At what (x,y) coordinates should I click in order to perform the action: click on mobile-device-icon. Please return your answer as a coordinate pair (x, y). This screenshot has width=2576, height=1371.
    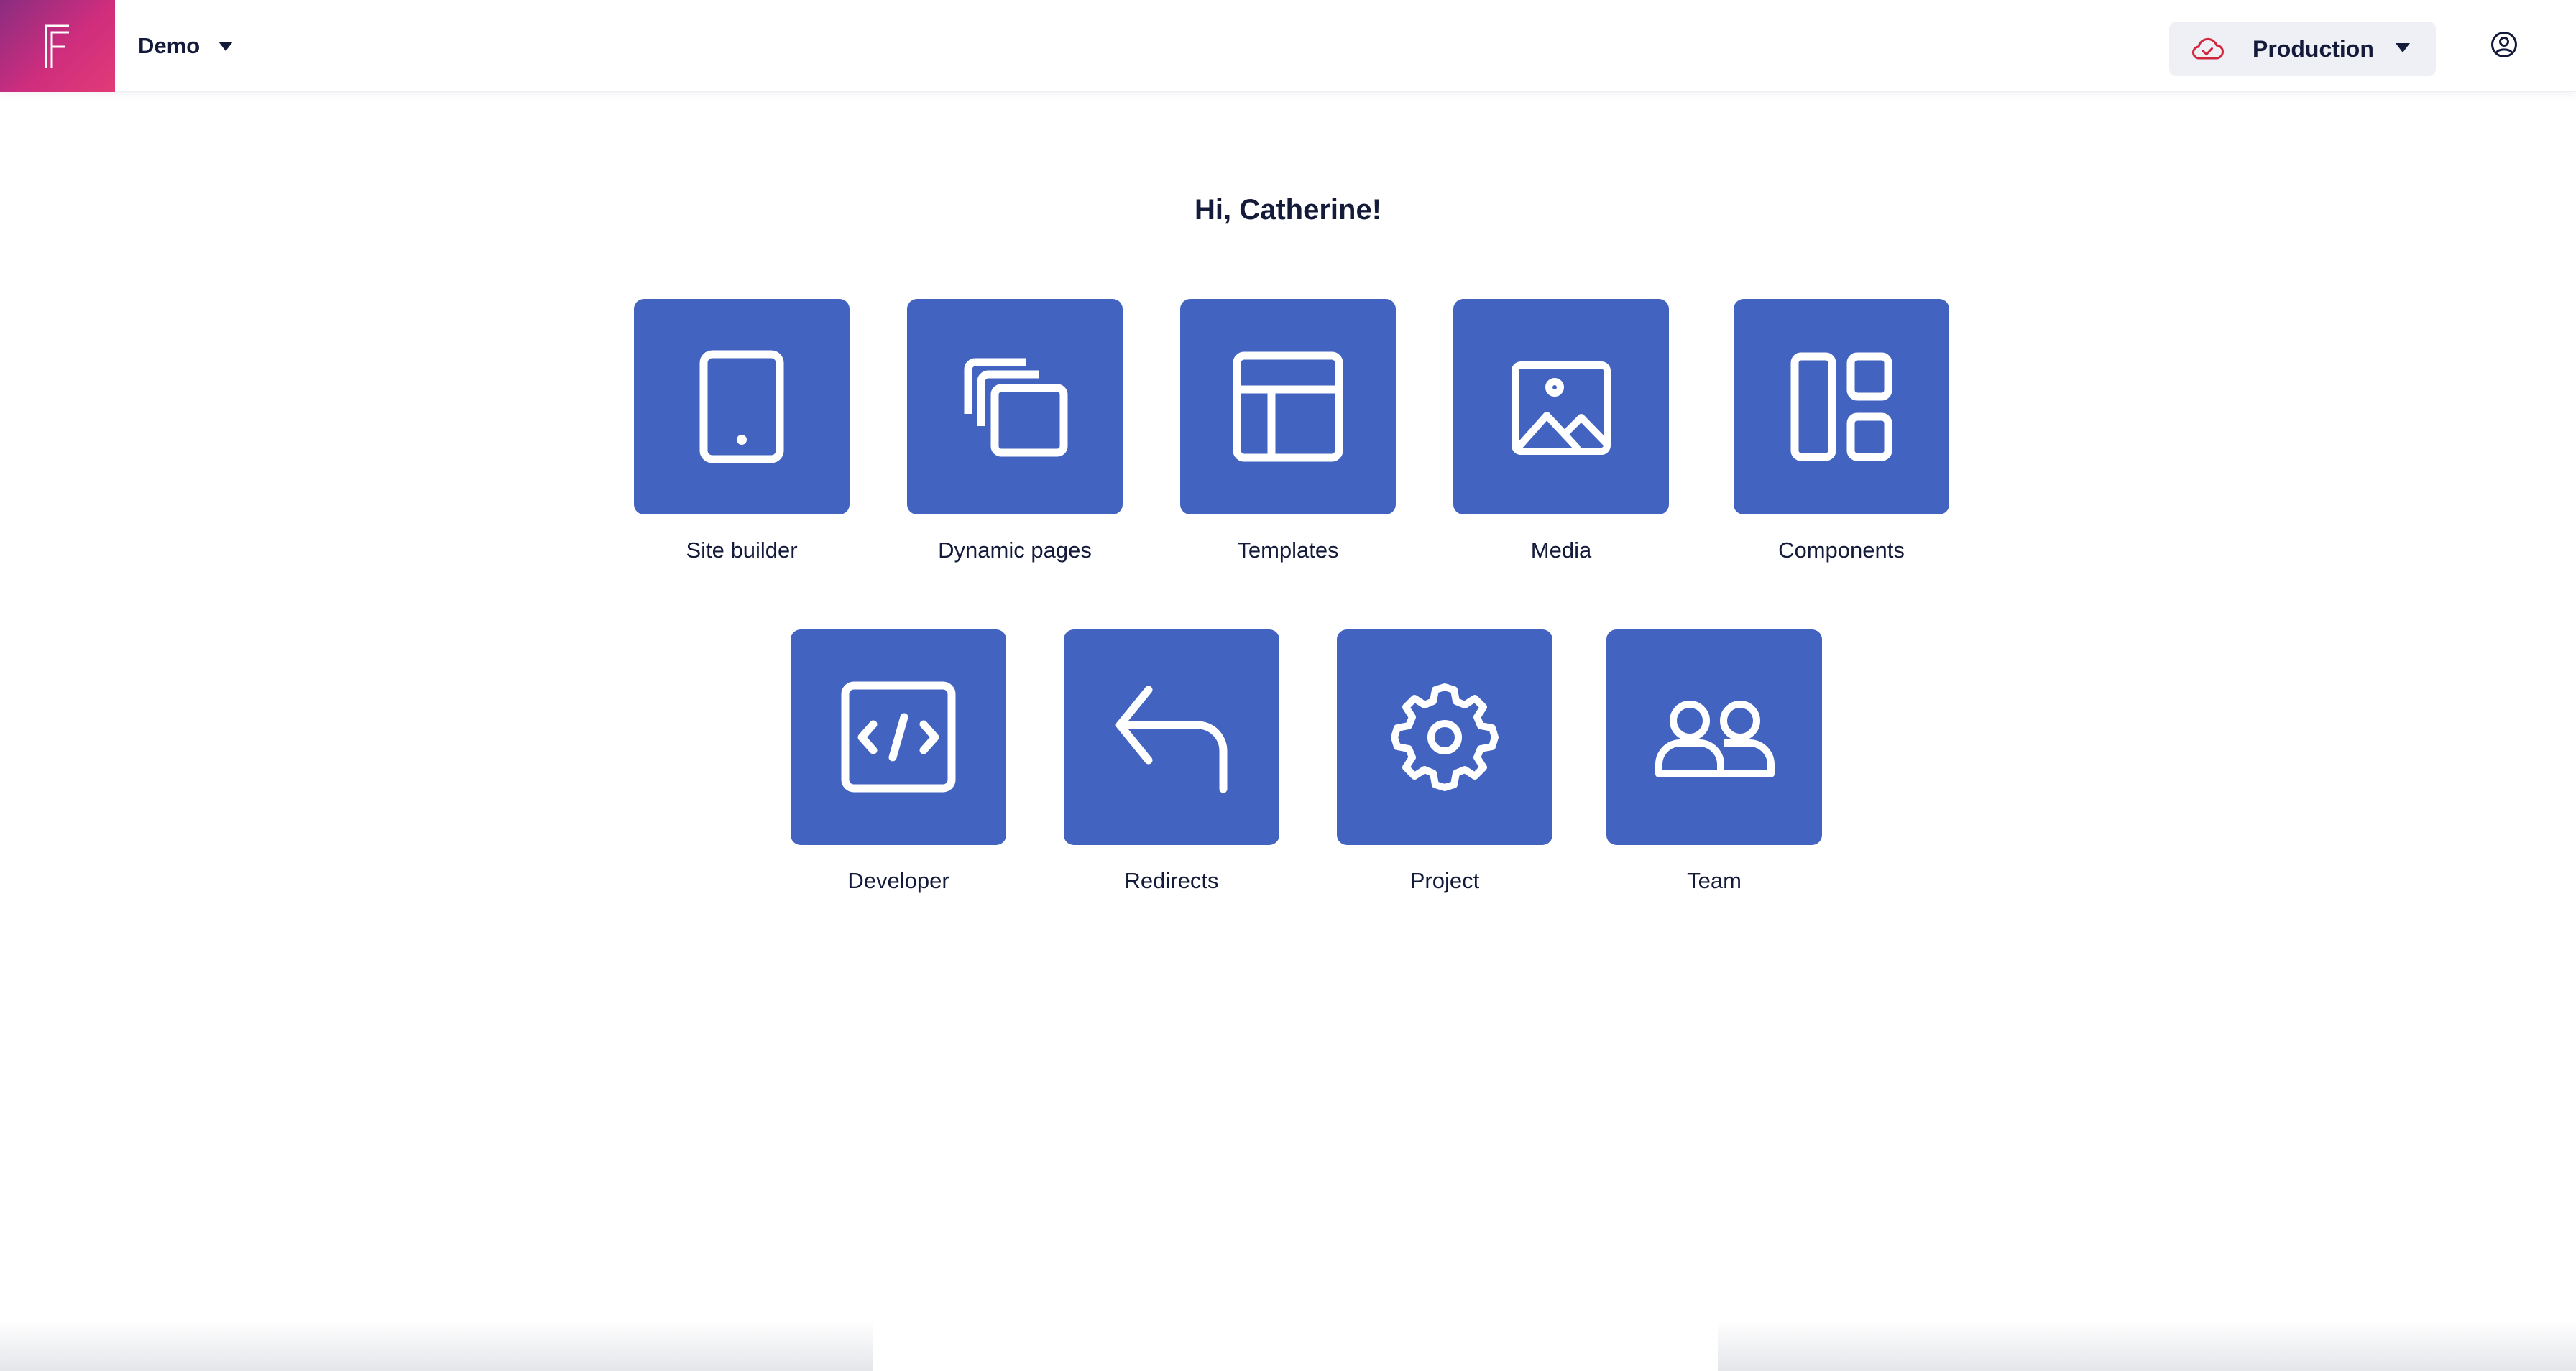
    Looking at the image, I should click on (741, 406).